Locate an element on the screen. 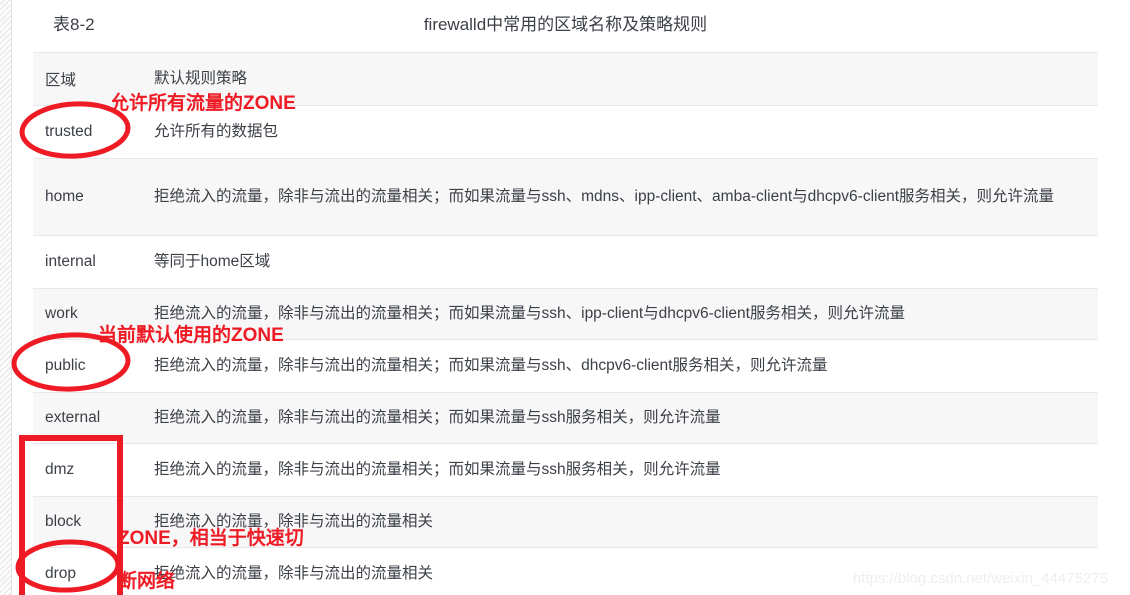 The width and height of the screenshot is (1130, 595). table-row: internal 等同于home区域 is located at coordinates (565, 262).